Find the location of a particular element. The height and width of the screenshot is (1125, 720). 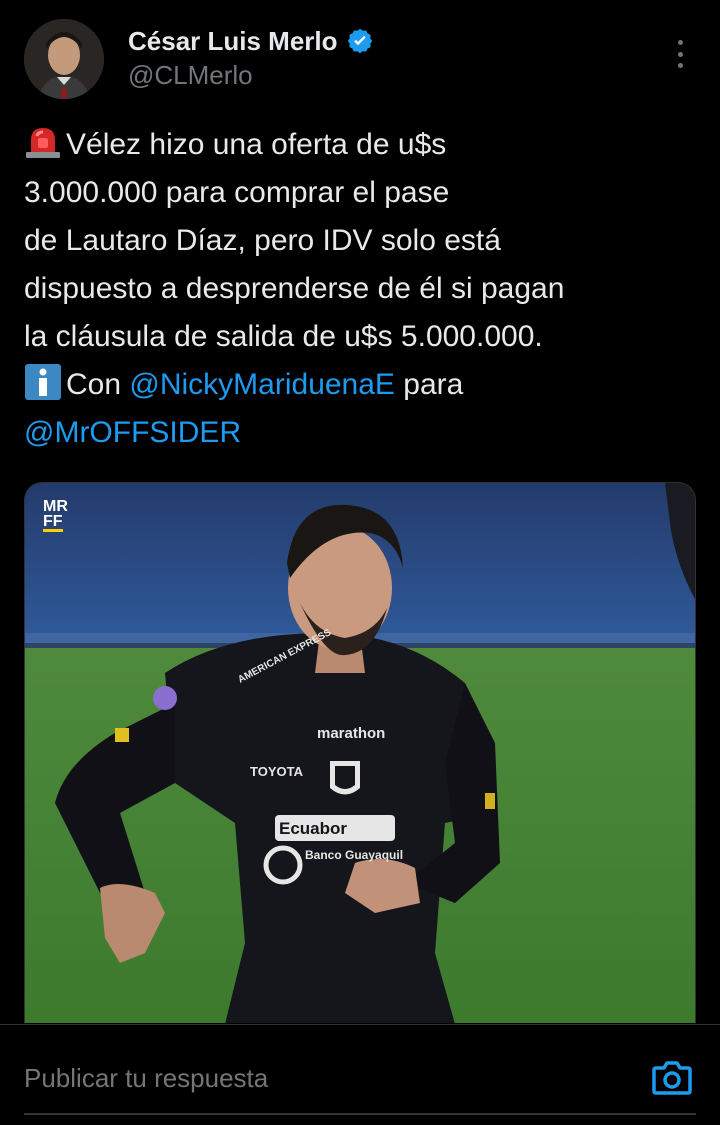

avatar-photo is located at coordinates (64, 59).